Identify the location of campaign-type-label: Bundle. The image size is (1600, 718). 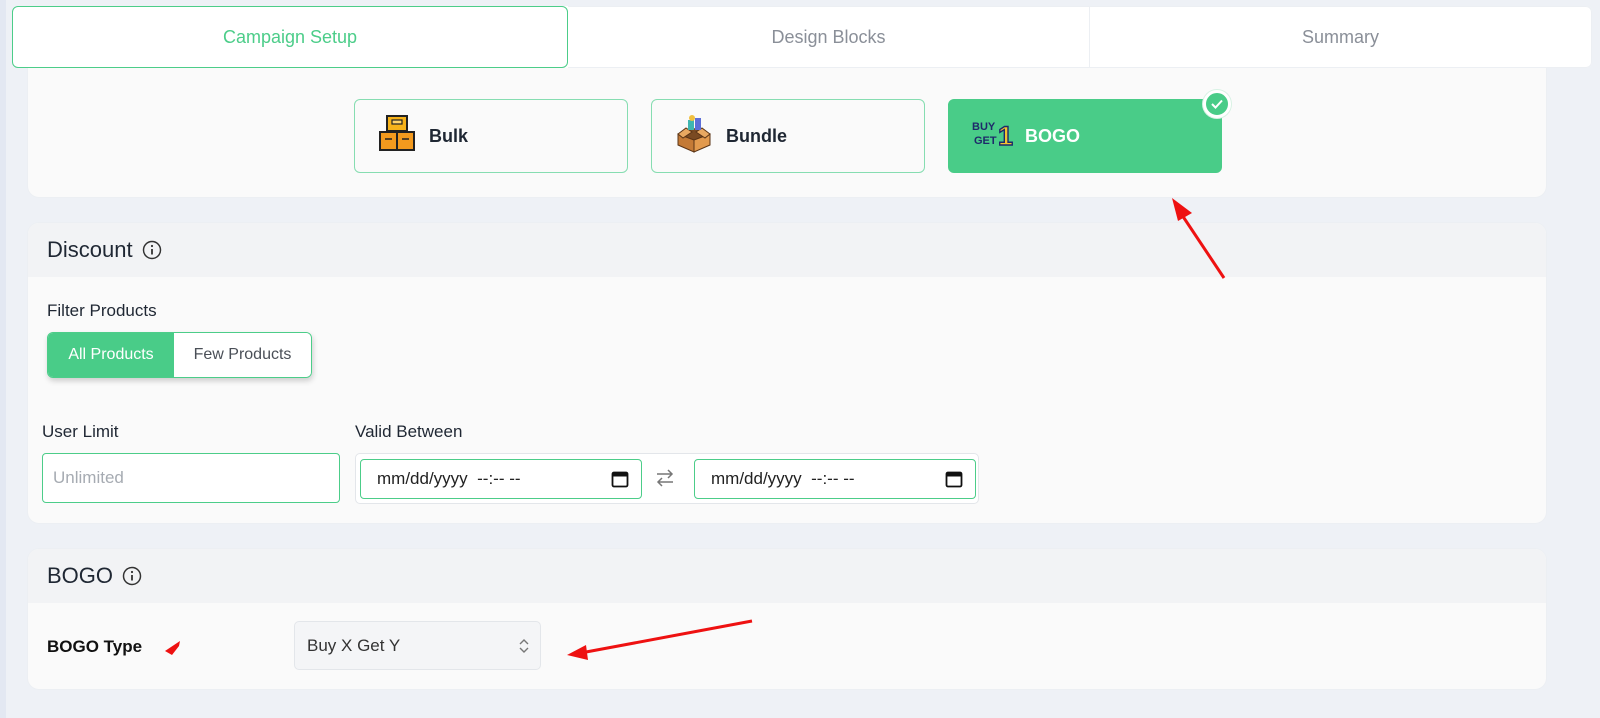
(756, 135).